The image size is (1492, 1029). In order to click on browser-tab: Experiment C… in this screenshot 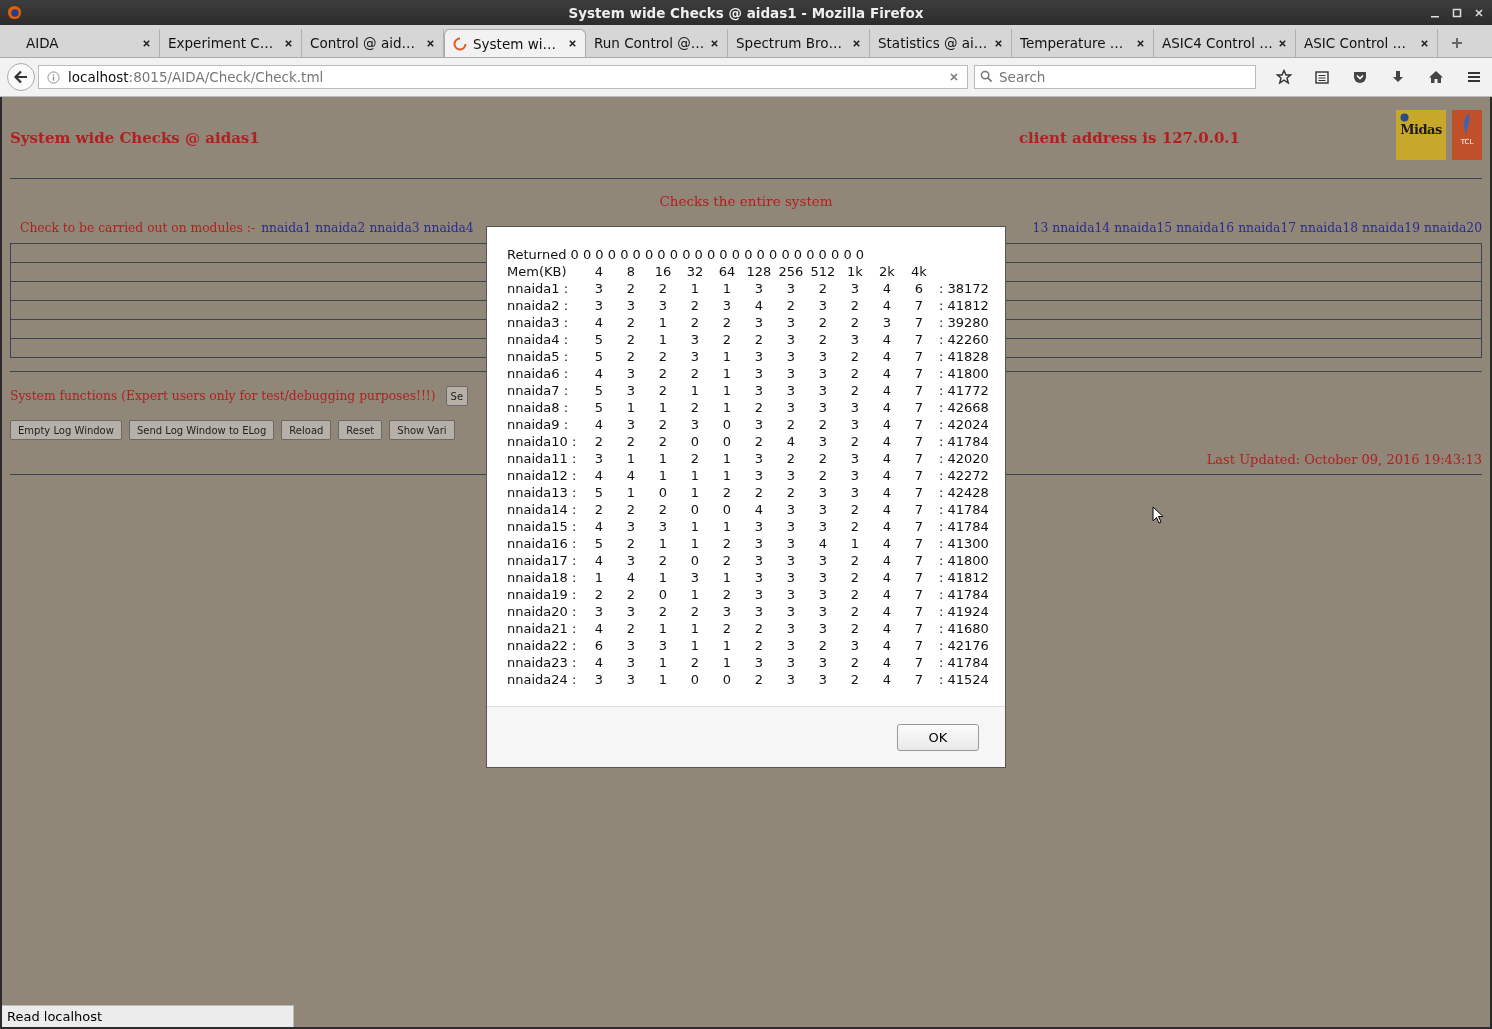, I will do `click(231, 43)`.